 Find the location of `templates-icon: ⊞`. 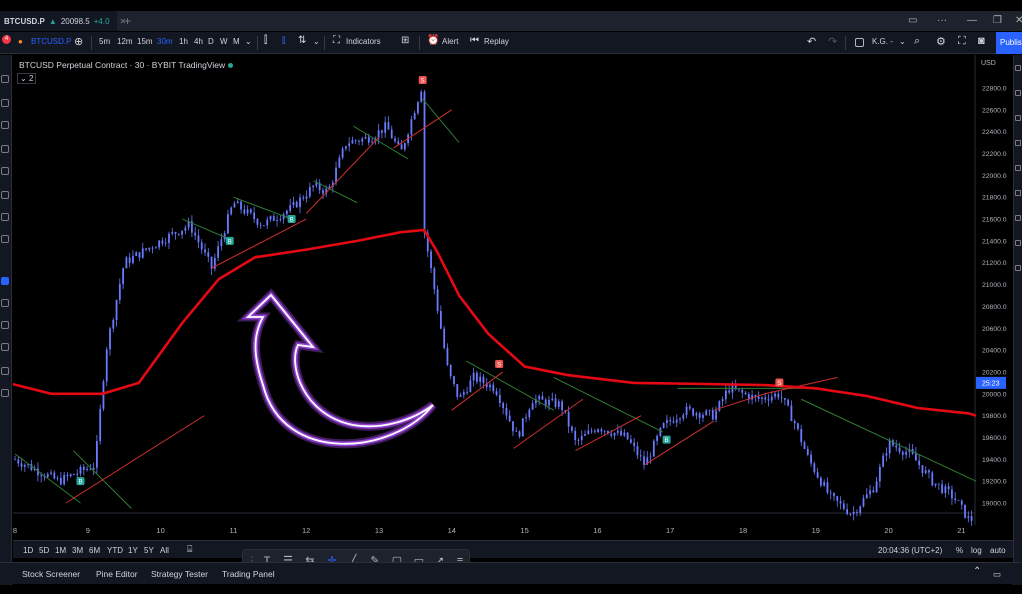

templates-icon: ⊞ is located at coordinates (405, 40).